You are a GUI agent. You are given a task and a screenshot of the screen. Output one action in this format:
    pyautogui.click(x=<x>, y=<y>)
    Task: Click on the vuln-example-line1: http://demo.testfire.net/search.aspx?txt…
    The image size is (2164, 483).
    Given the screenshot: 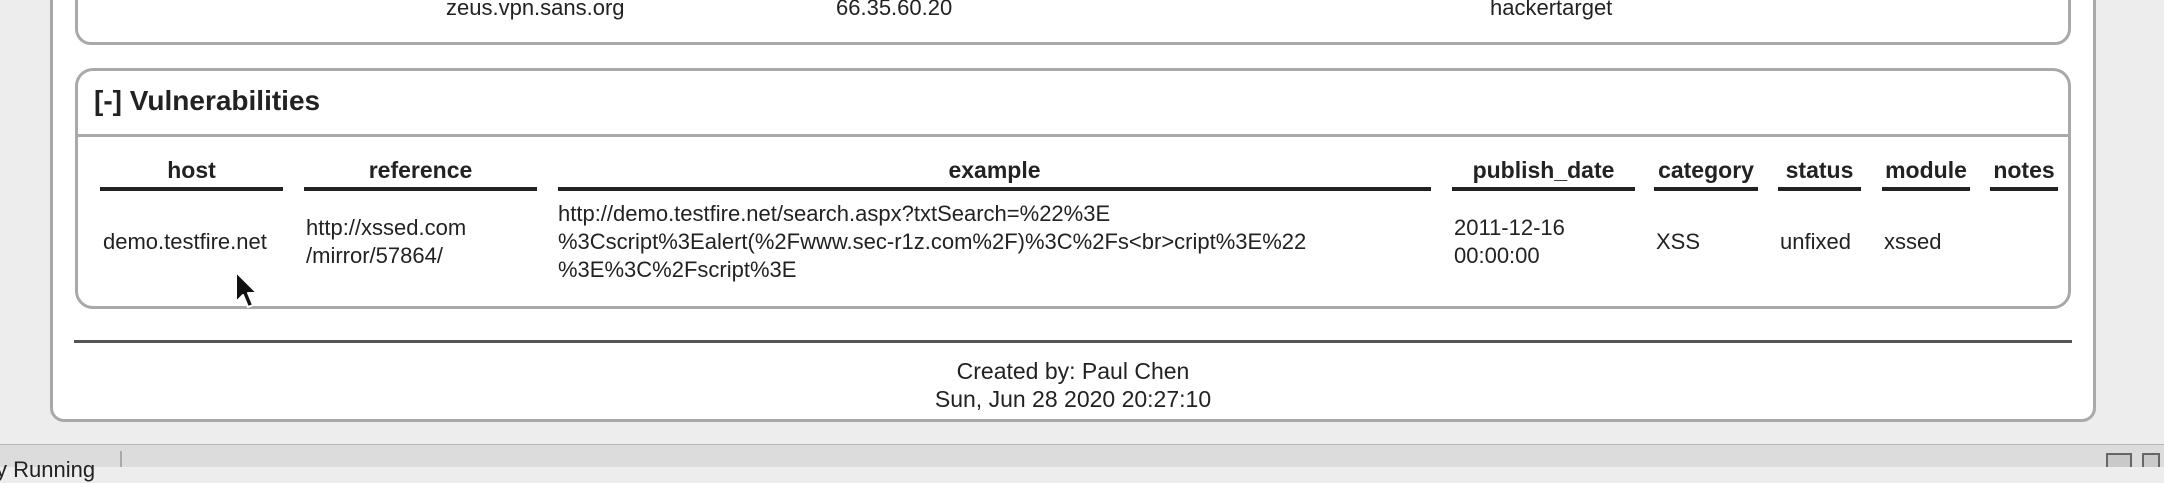 What is the action you would take?
    pyautogui.click(x=834, y=213)
    